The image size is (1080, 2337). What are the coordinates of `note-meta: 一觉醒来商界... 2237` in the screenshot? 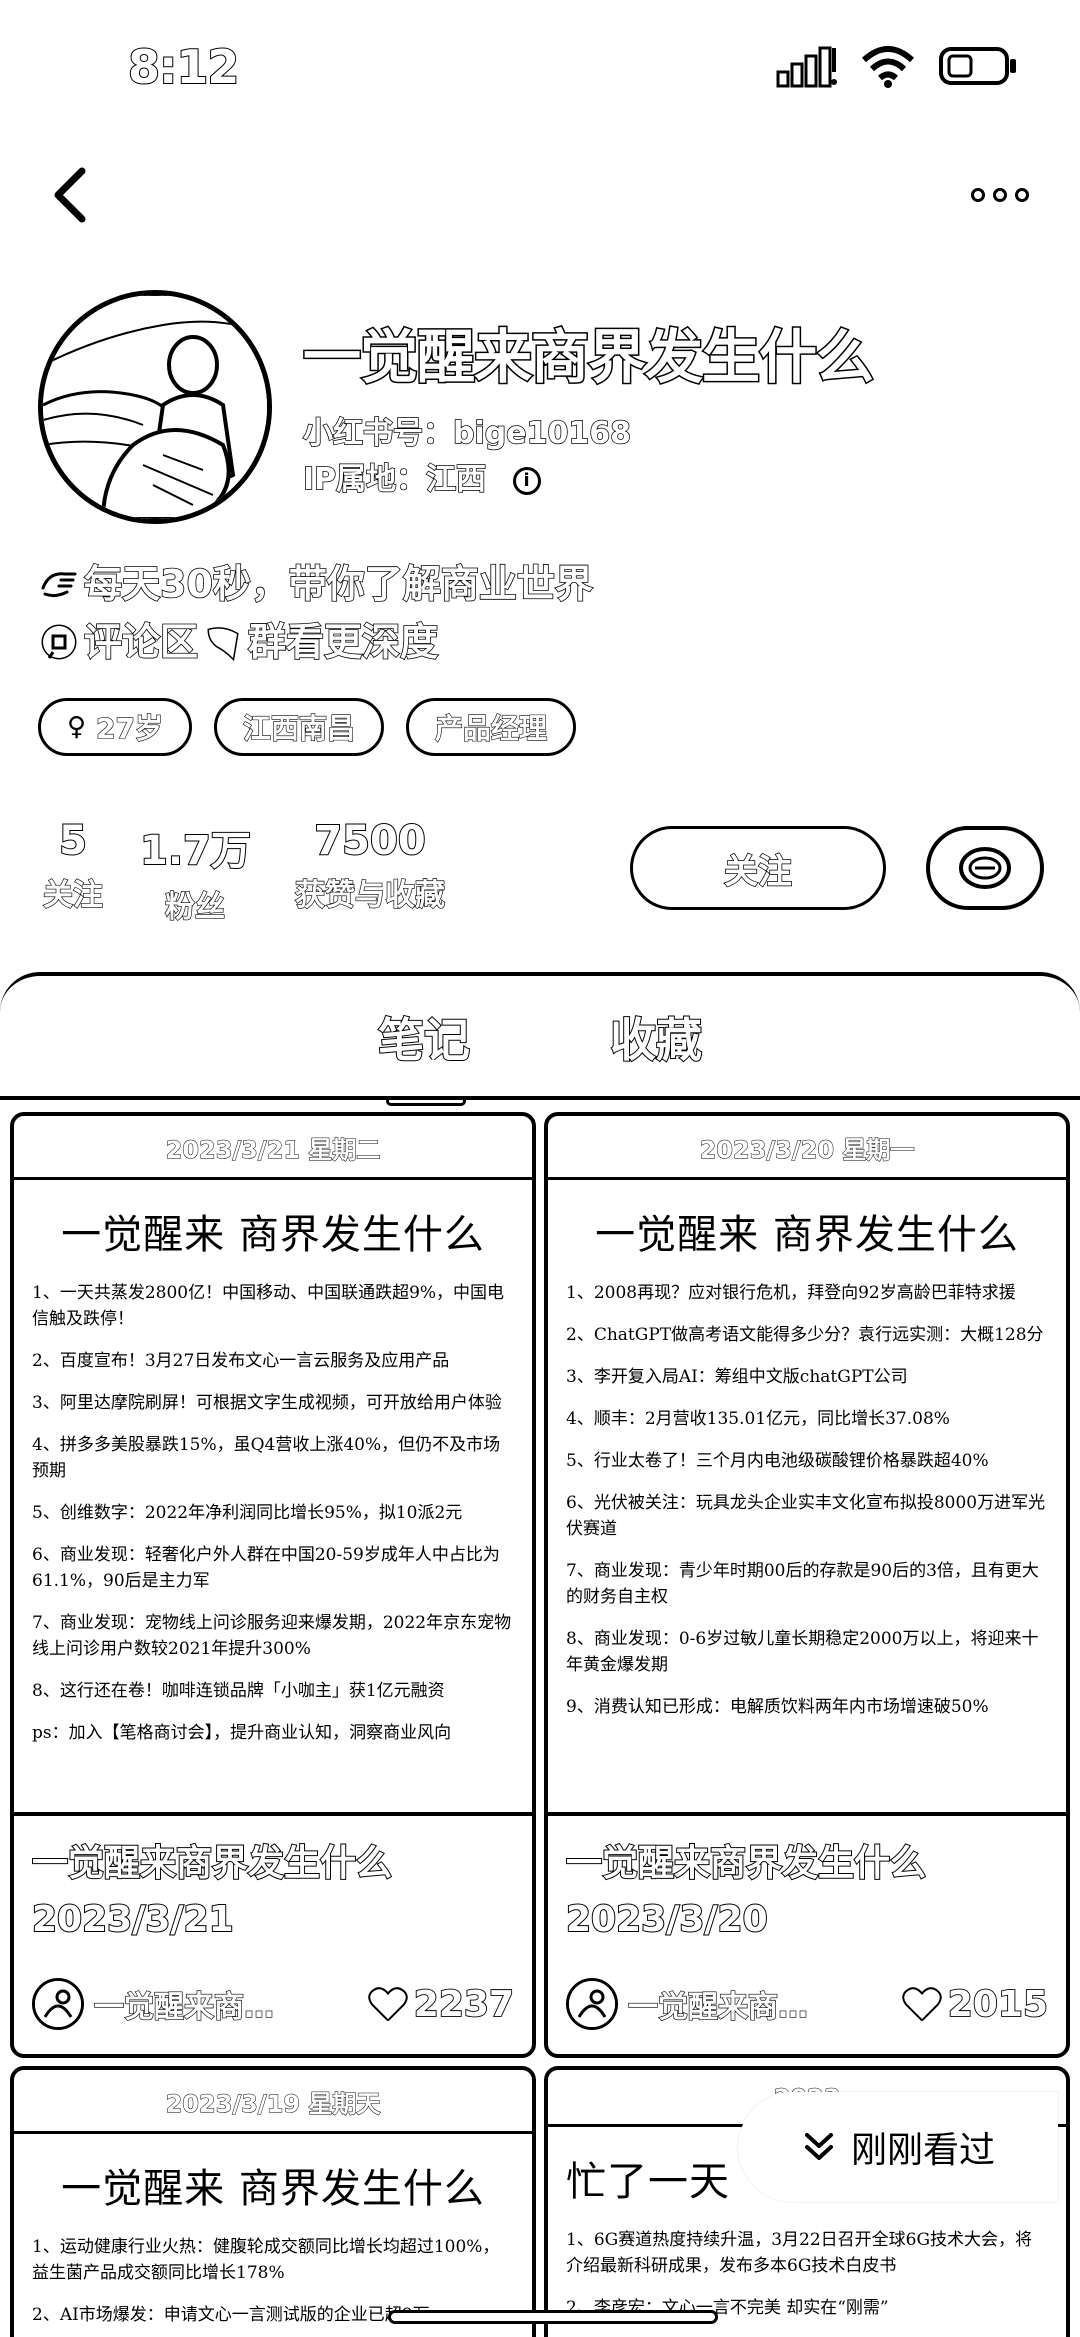 It's located at (273, 2004).